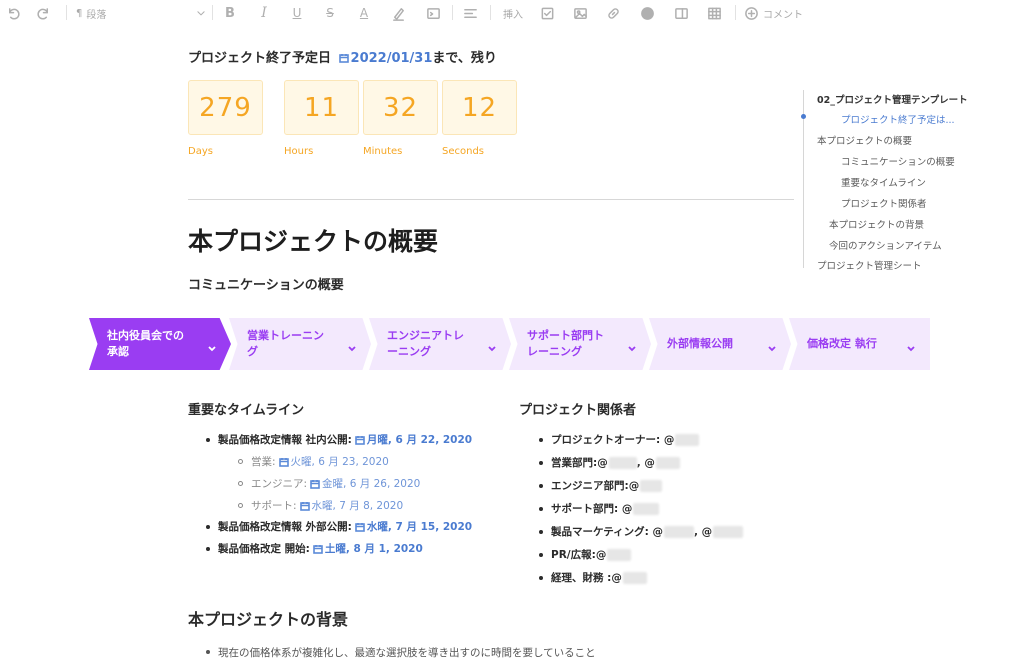 The image size is (1024, 669). What do you see at coordinates (580, 344) in the screenshot?
I see `process-step-support-training: サポート部門ト レーニング` at bounding box center [580, 344].